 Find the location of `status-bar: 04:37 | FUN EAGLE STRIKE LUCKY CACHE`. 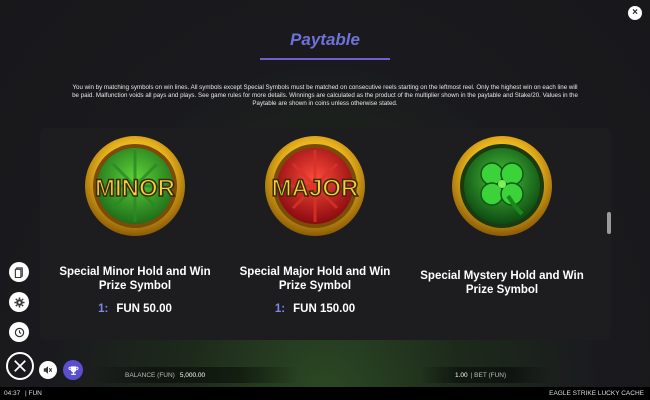

status-bar: 04:37 | FUN EAGLE STRIKE LUCKY CACHE is located at coordinates (325, 393).